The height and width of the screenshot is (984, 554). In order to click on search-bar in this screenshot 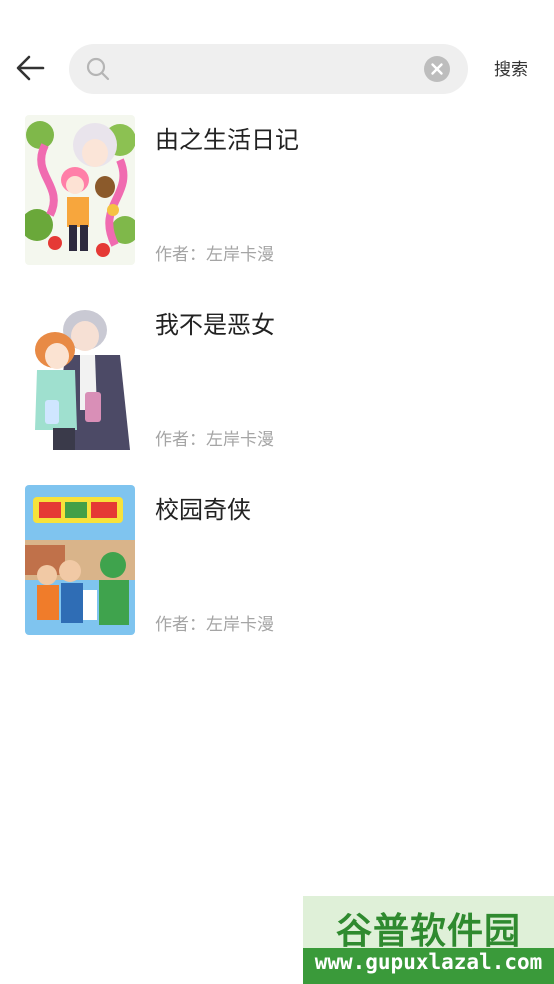, I will do `click(268, 69)`.